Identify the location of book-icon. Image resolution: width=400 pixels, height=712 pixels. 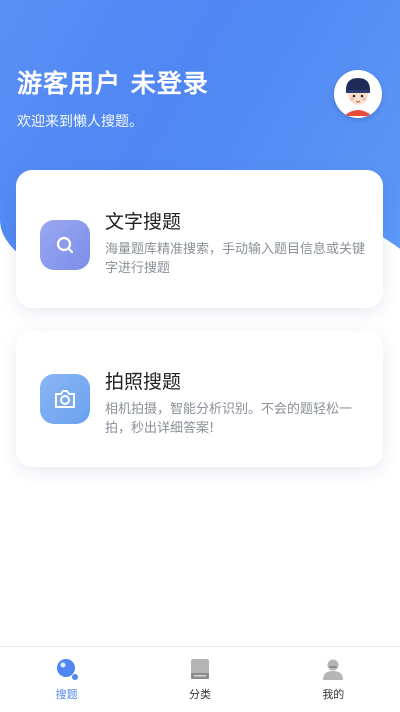
(200, 669).